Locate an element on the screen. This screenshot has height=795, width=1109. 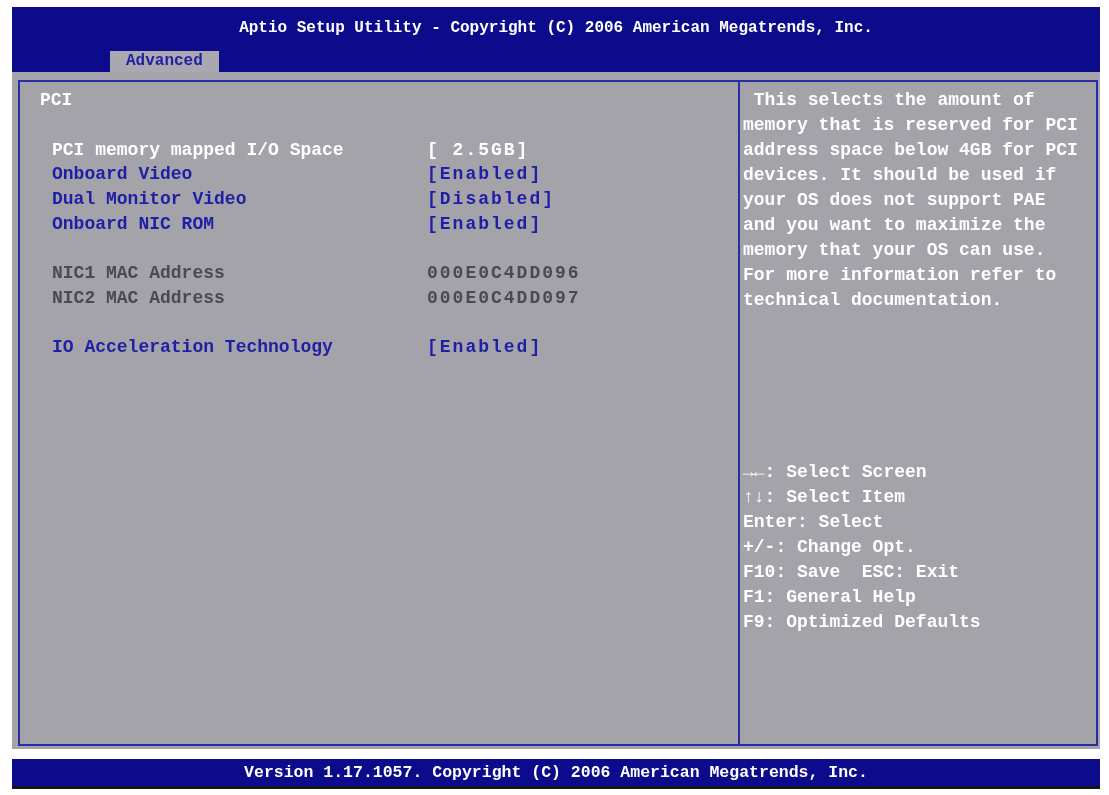
setting-value: [Disabled] is located at coordinates (491, 199).